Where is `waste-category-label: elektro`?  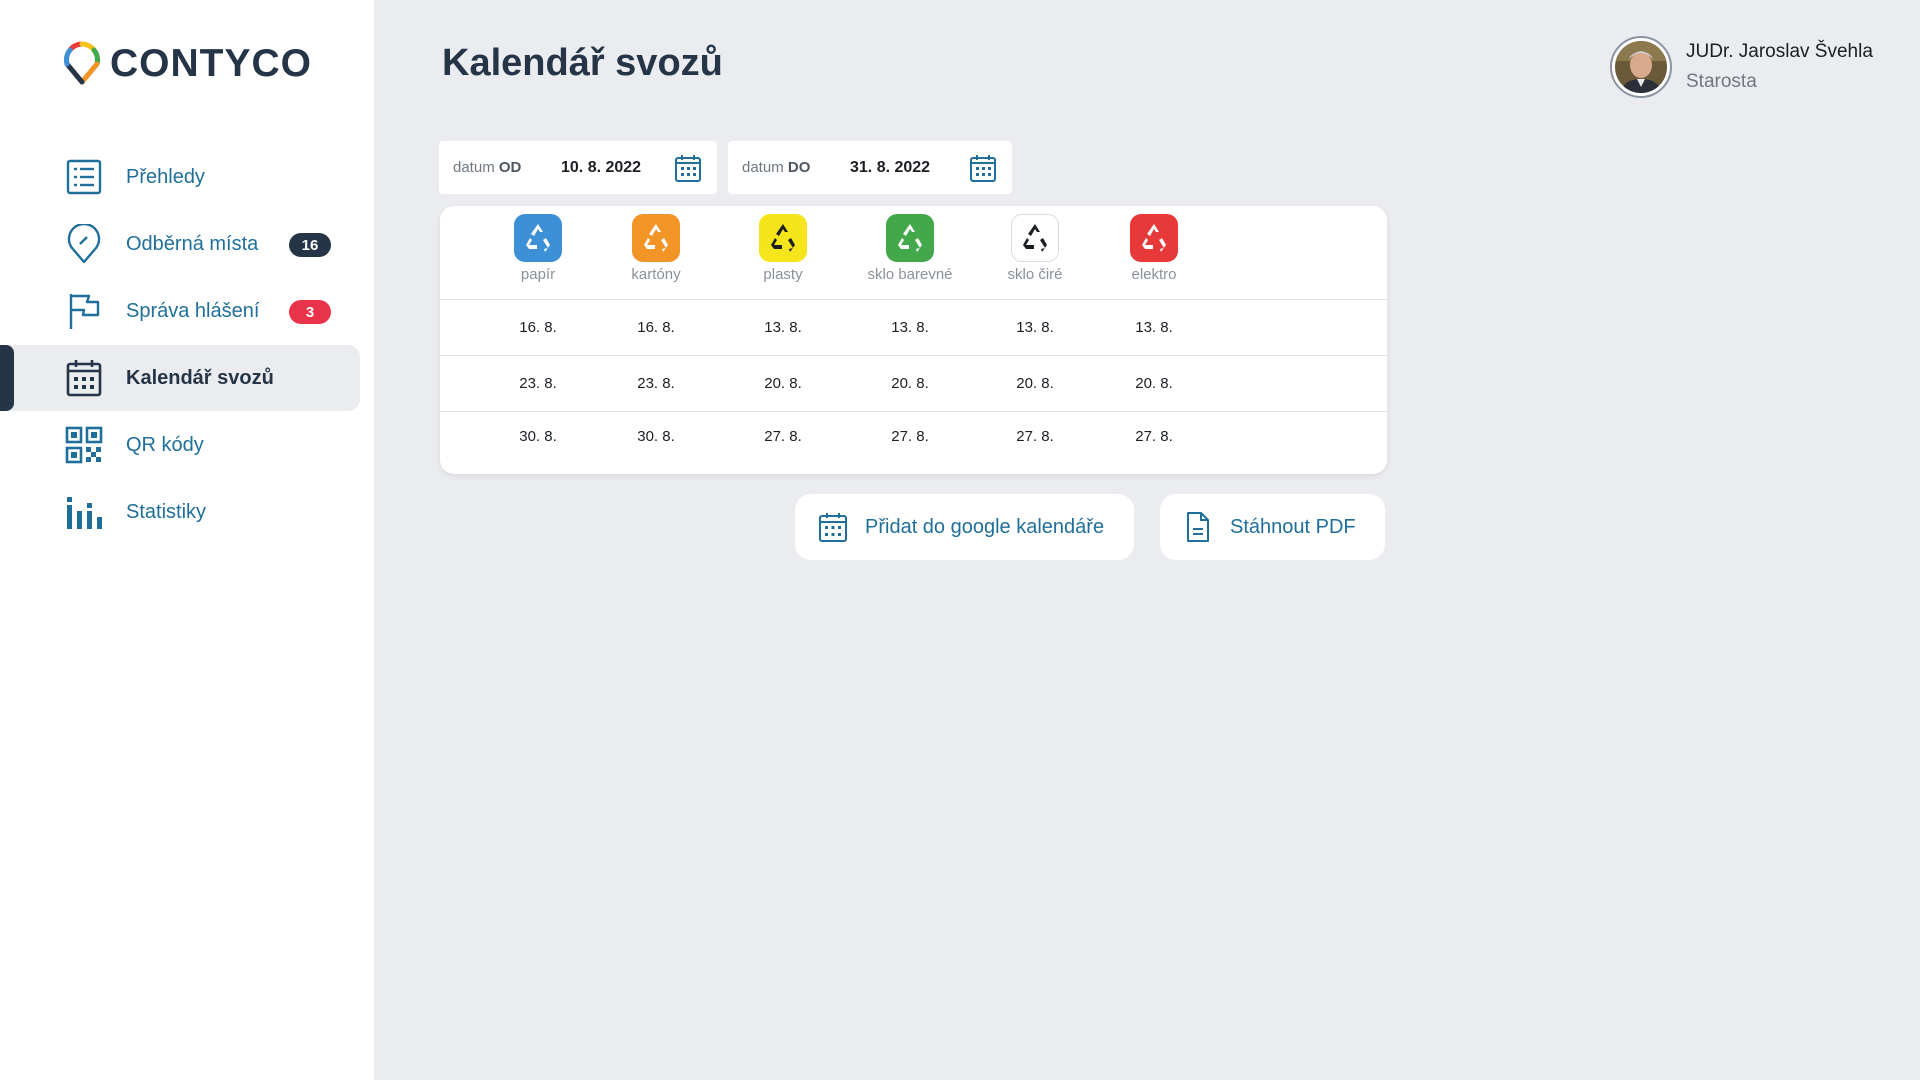
waste-category-label: elektro is located at coordinates (1154, 274).